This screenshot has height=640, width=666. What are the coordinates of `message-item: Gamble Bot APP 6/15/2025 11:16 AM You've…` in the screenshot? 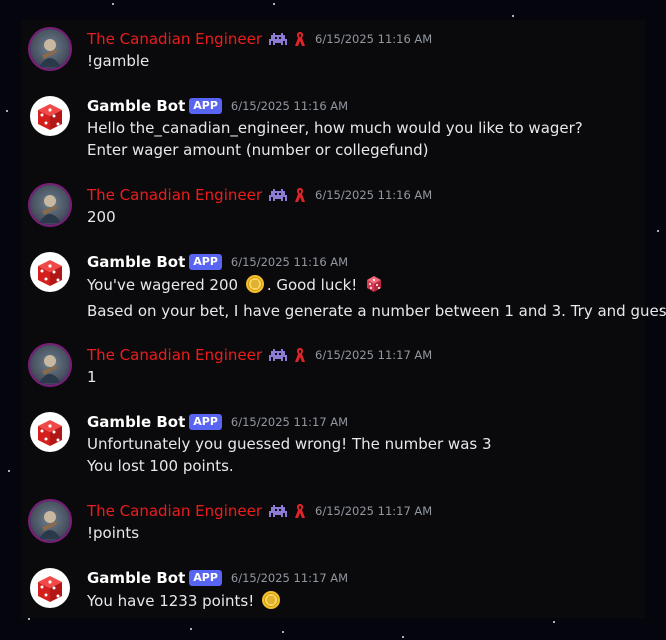 It's located at (343, 285).